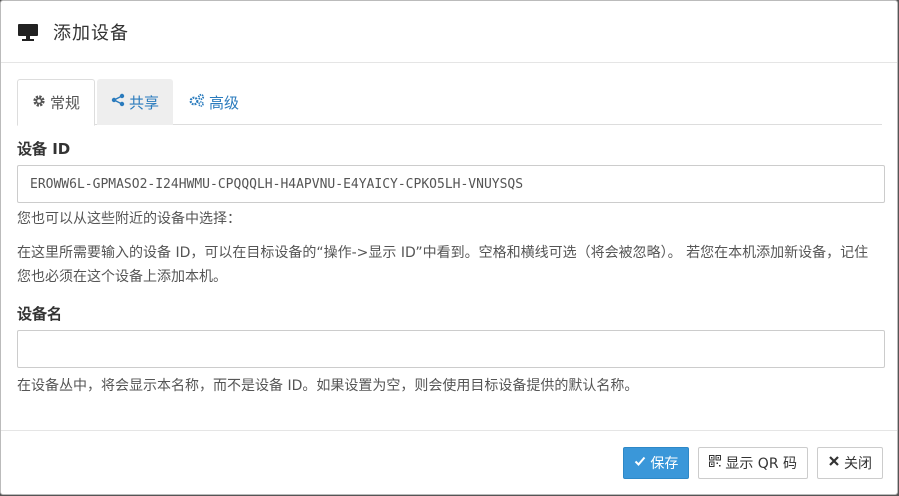 The image size is (899, 496). What do you see at coordinates (65, 103) in the screenshot?
I see `tab-general-label: 常规` at bounding box center [65, 103].